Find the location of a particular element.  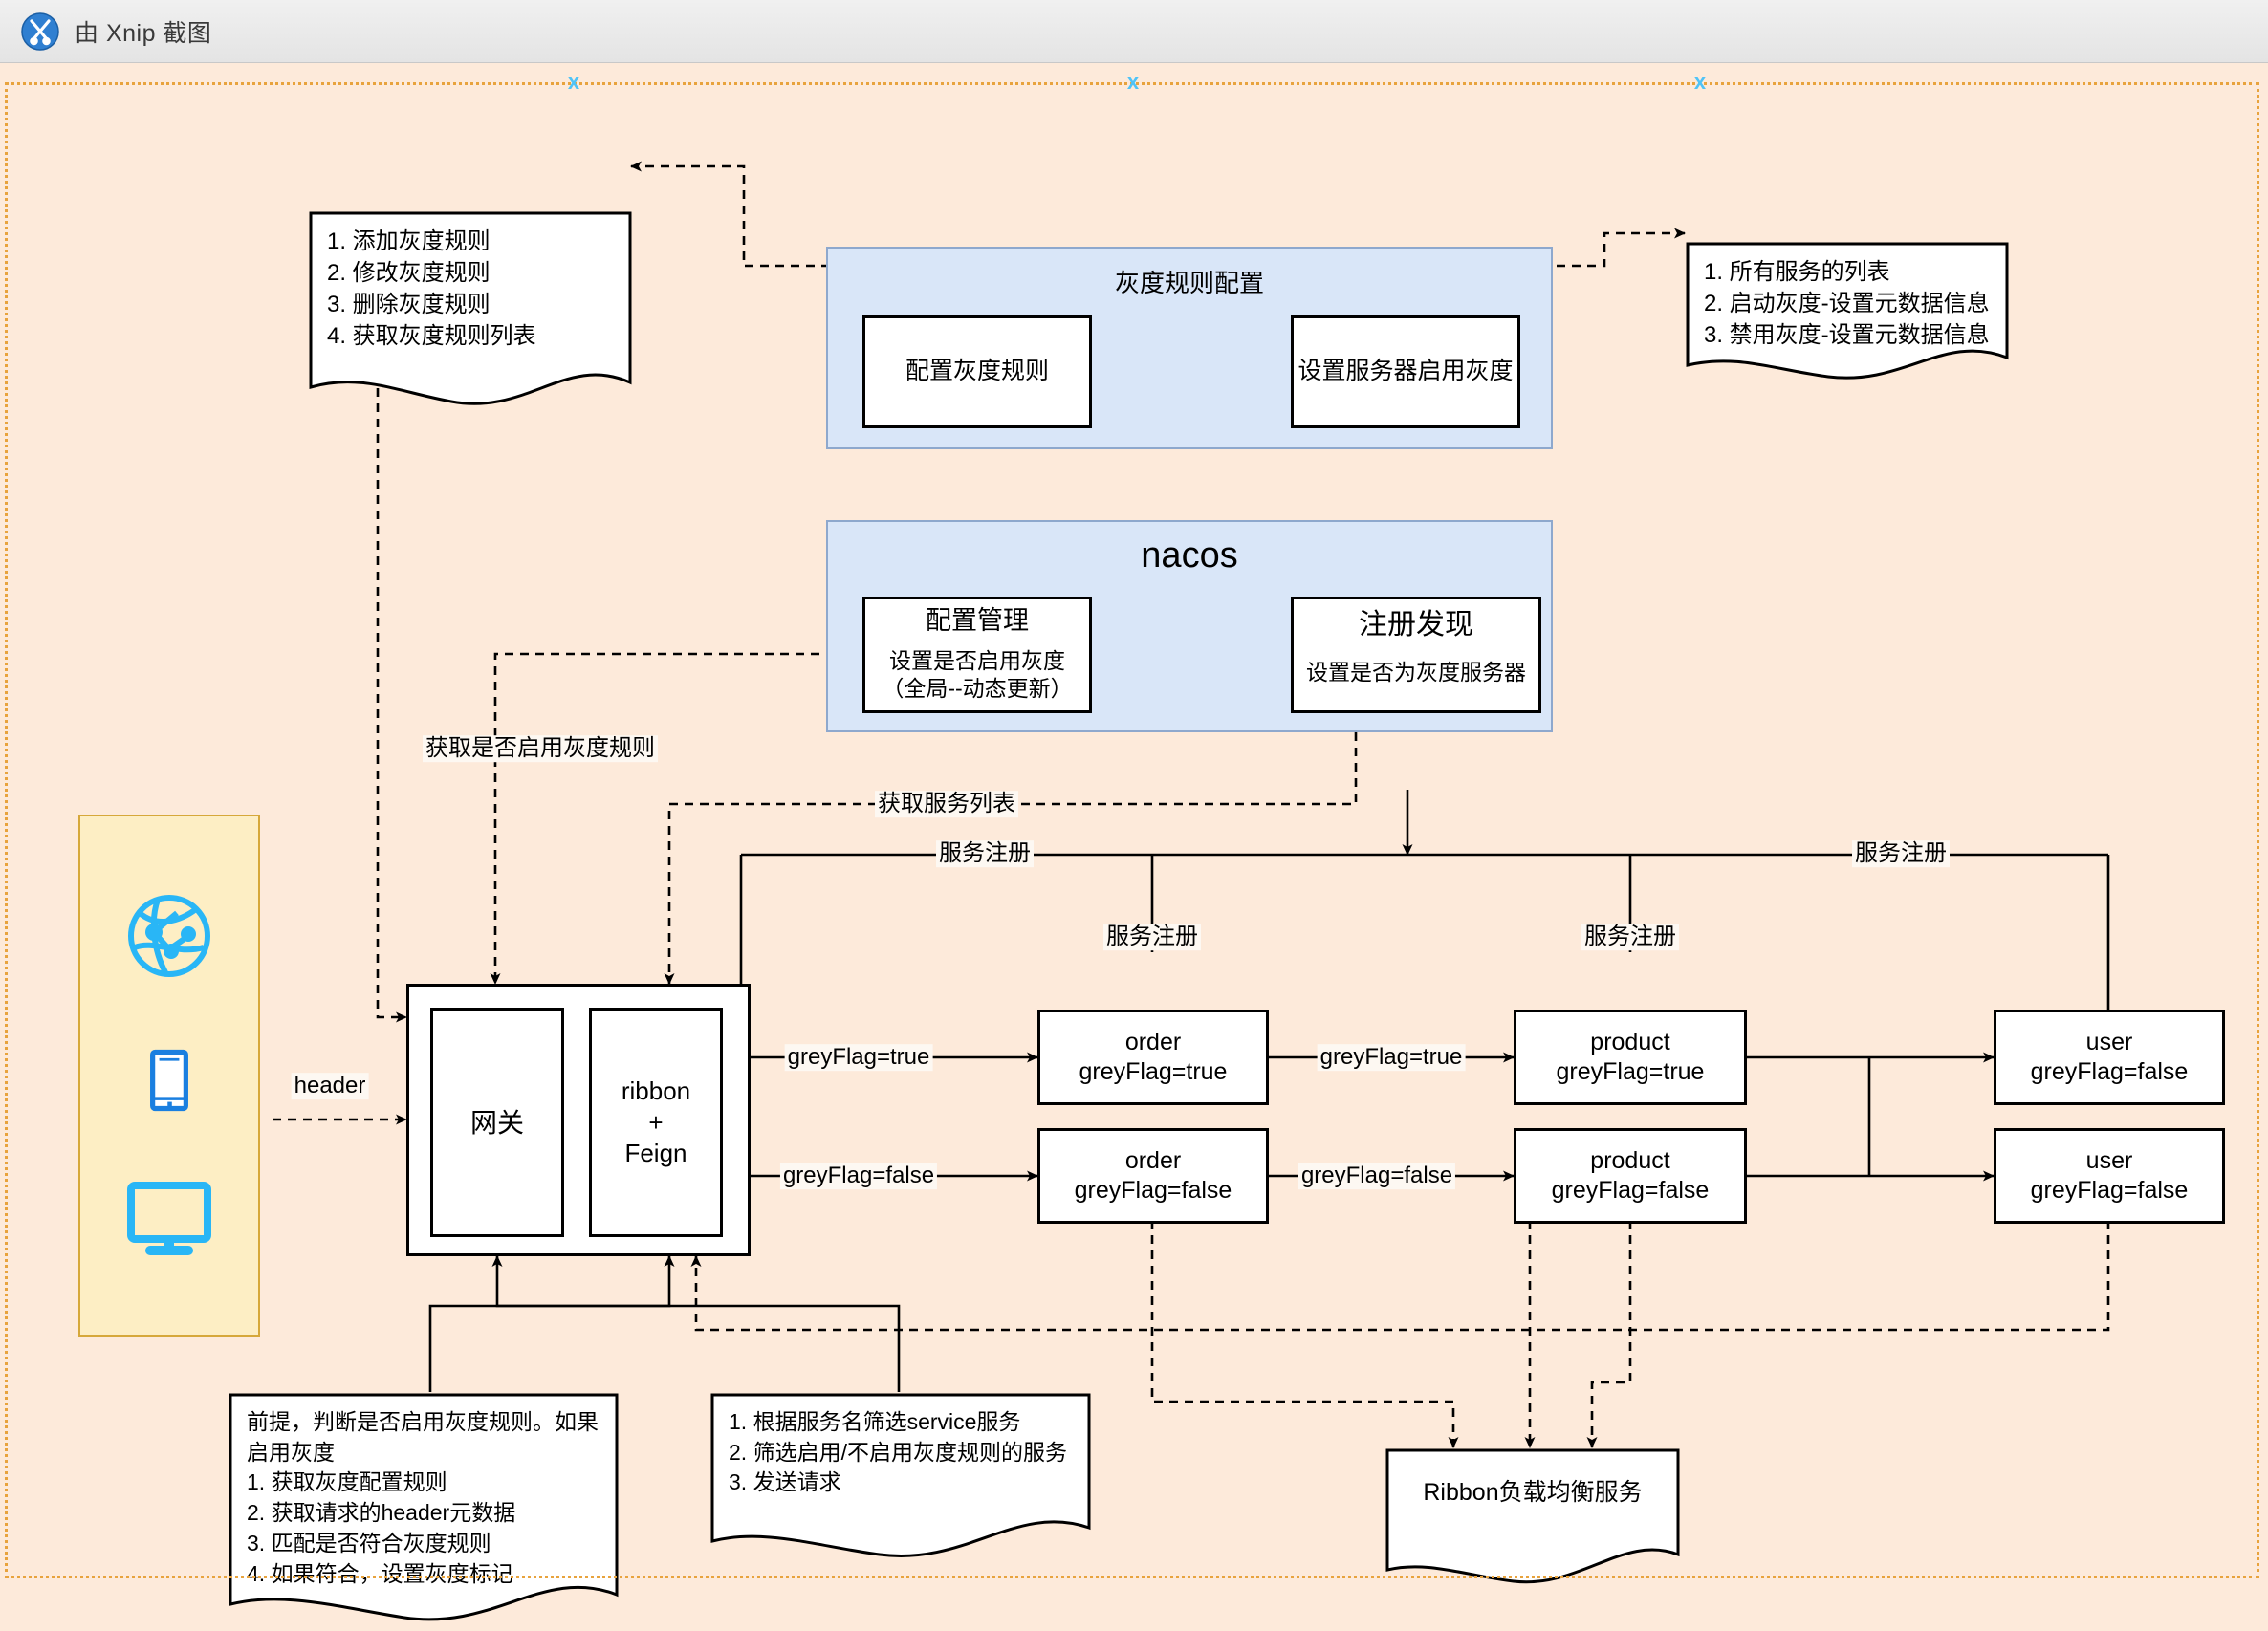

service-product-normal-name: product is located at coordinates (1630, 1160).